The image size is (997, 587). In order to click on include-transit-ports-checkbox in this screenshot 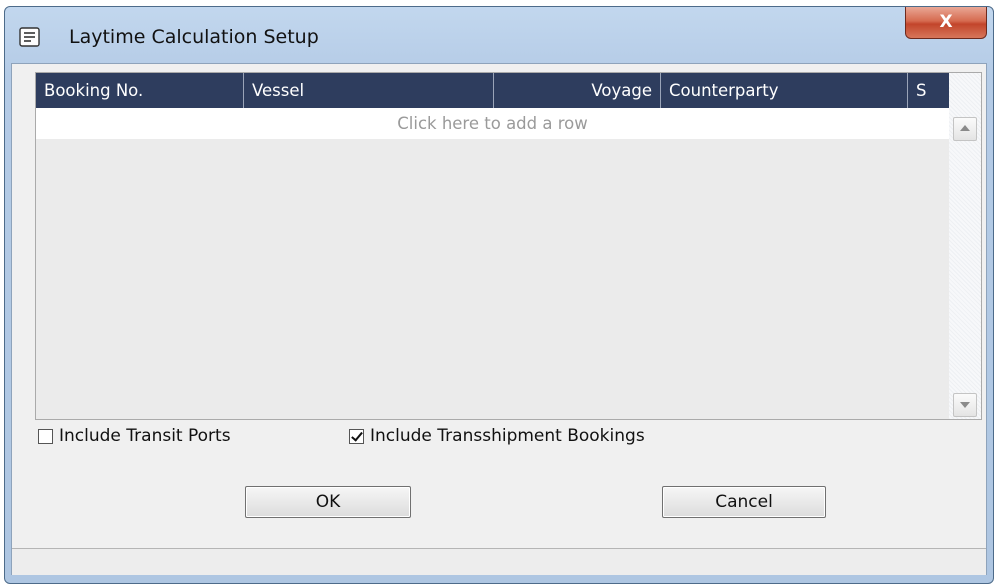, I will do `click(45, 436)`.